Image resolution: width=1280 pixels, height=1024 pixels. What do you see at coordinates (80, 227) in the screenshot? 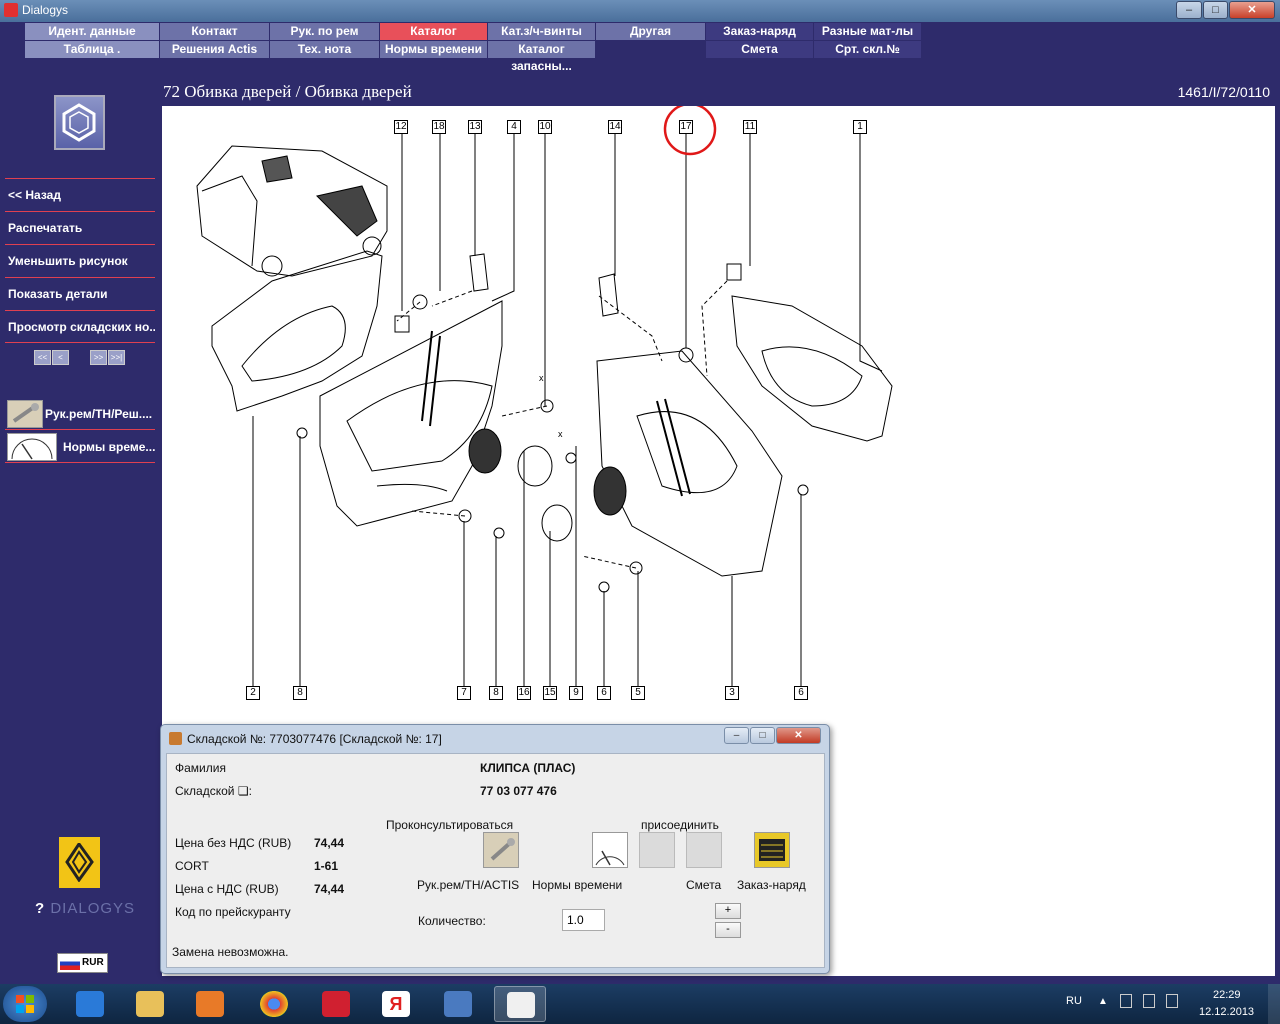
I see `print-button: Распечатать` at bounding box center [80, 227].